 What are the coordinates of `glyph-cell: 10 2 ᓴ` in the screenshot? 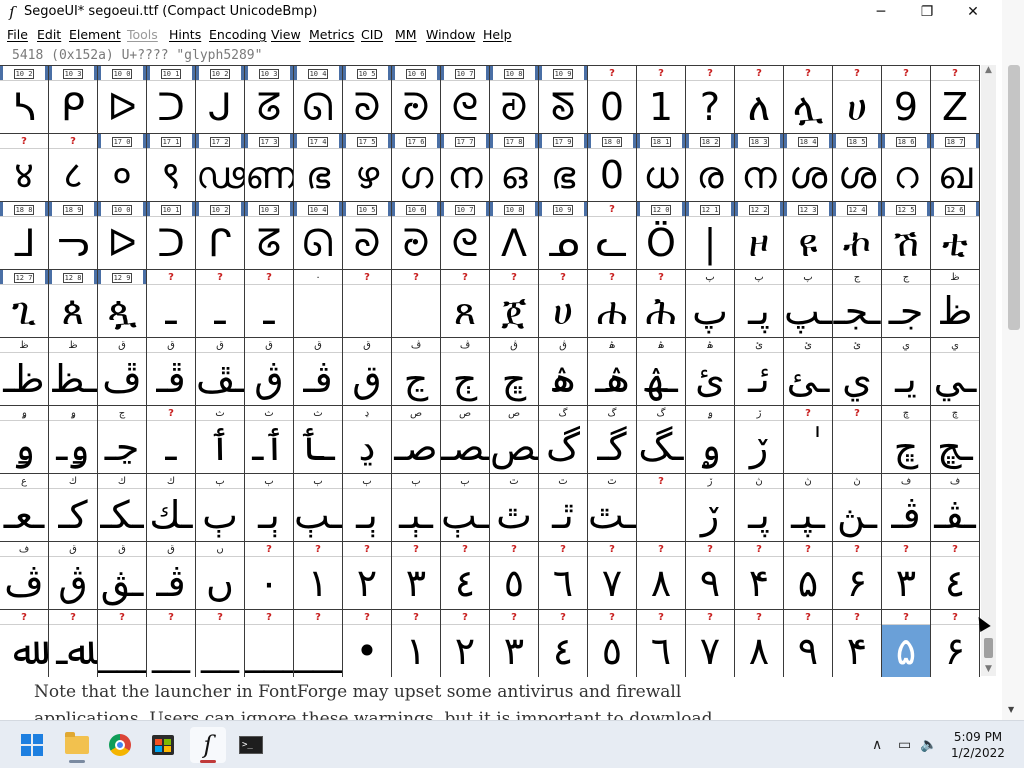 It's located at (24, 100).